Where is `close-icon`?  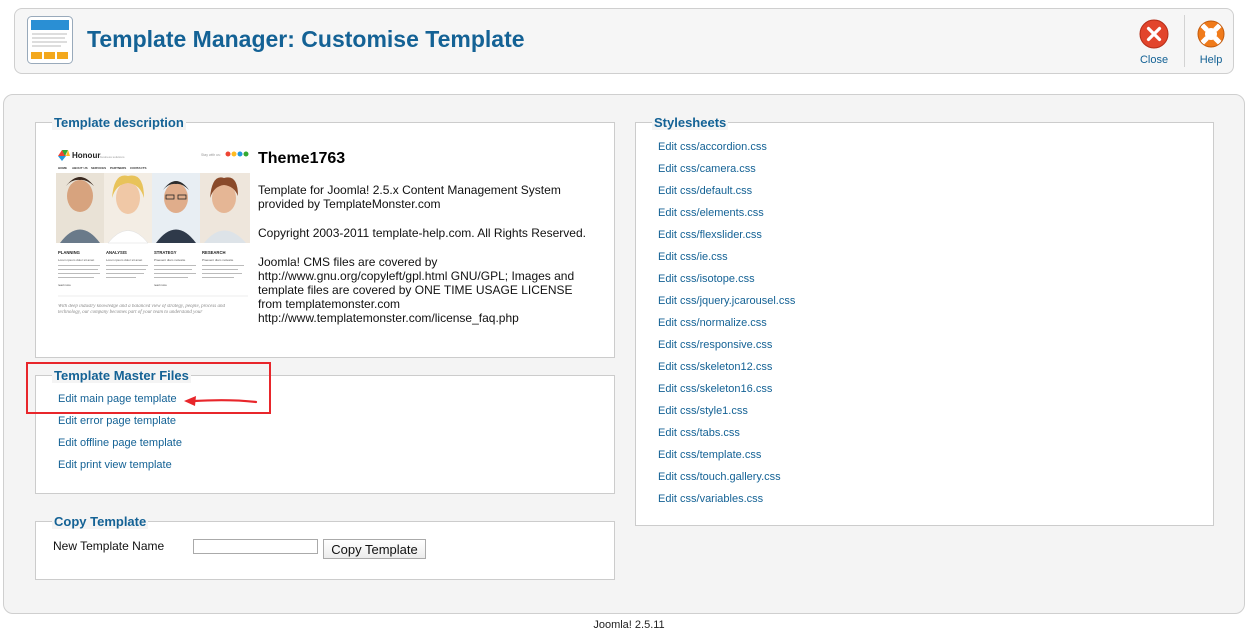
close-icon is located at coordinates (1154, 34).